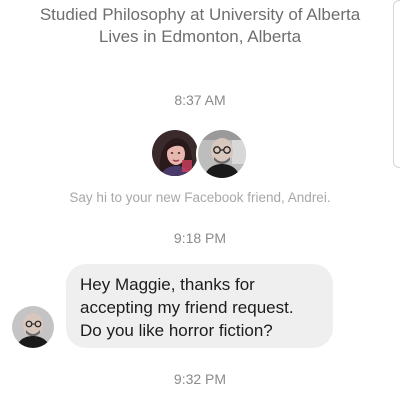 Image resolution: width=400 pixels, height=400 pixels. I want to click on message-line: accepting my friend request., so click(187, 307).